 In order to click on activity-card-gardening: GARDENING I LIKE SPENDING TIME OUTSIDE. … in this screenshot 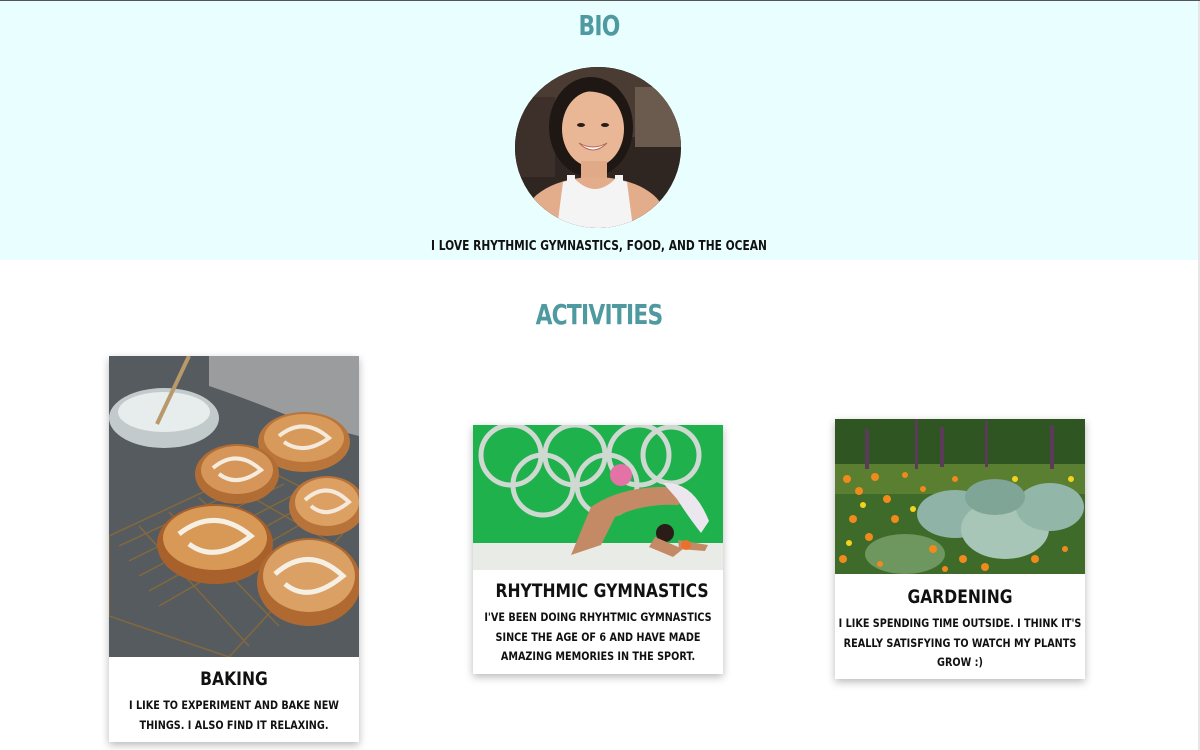, I will do `click(960, 549)`.